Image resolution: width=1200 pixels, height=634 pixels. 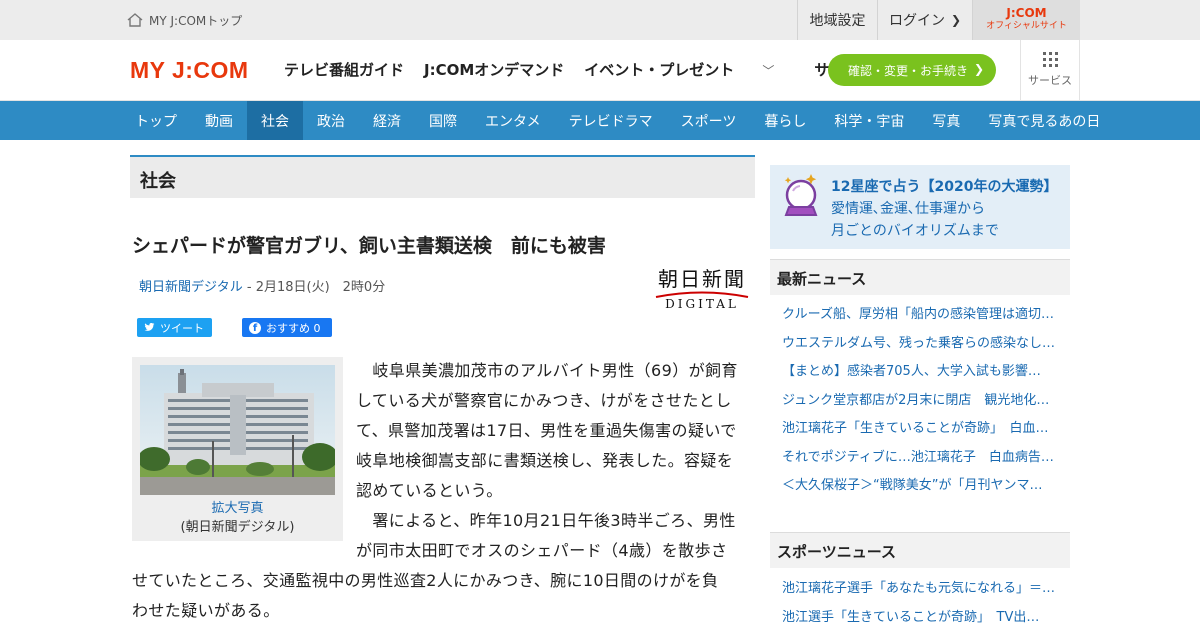 I want to click on category-tab: 政治, so click(x=331, y=120).